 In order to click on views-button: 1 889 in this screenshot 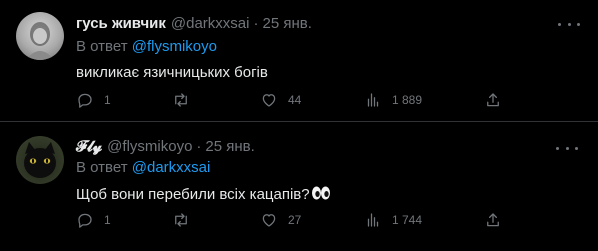, I will do `click(393, 100)`.